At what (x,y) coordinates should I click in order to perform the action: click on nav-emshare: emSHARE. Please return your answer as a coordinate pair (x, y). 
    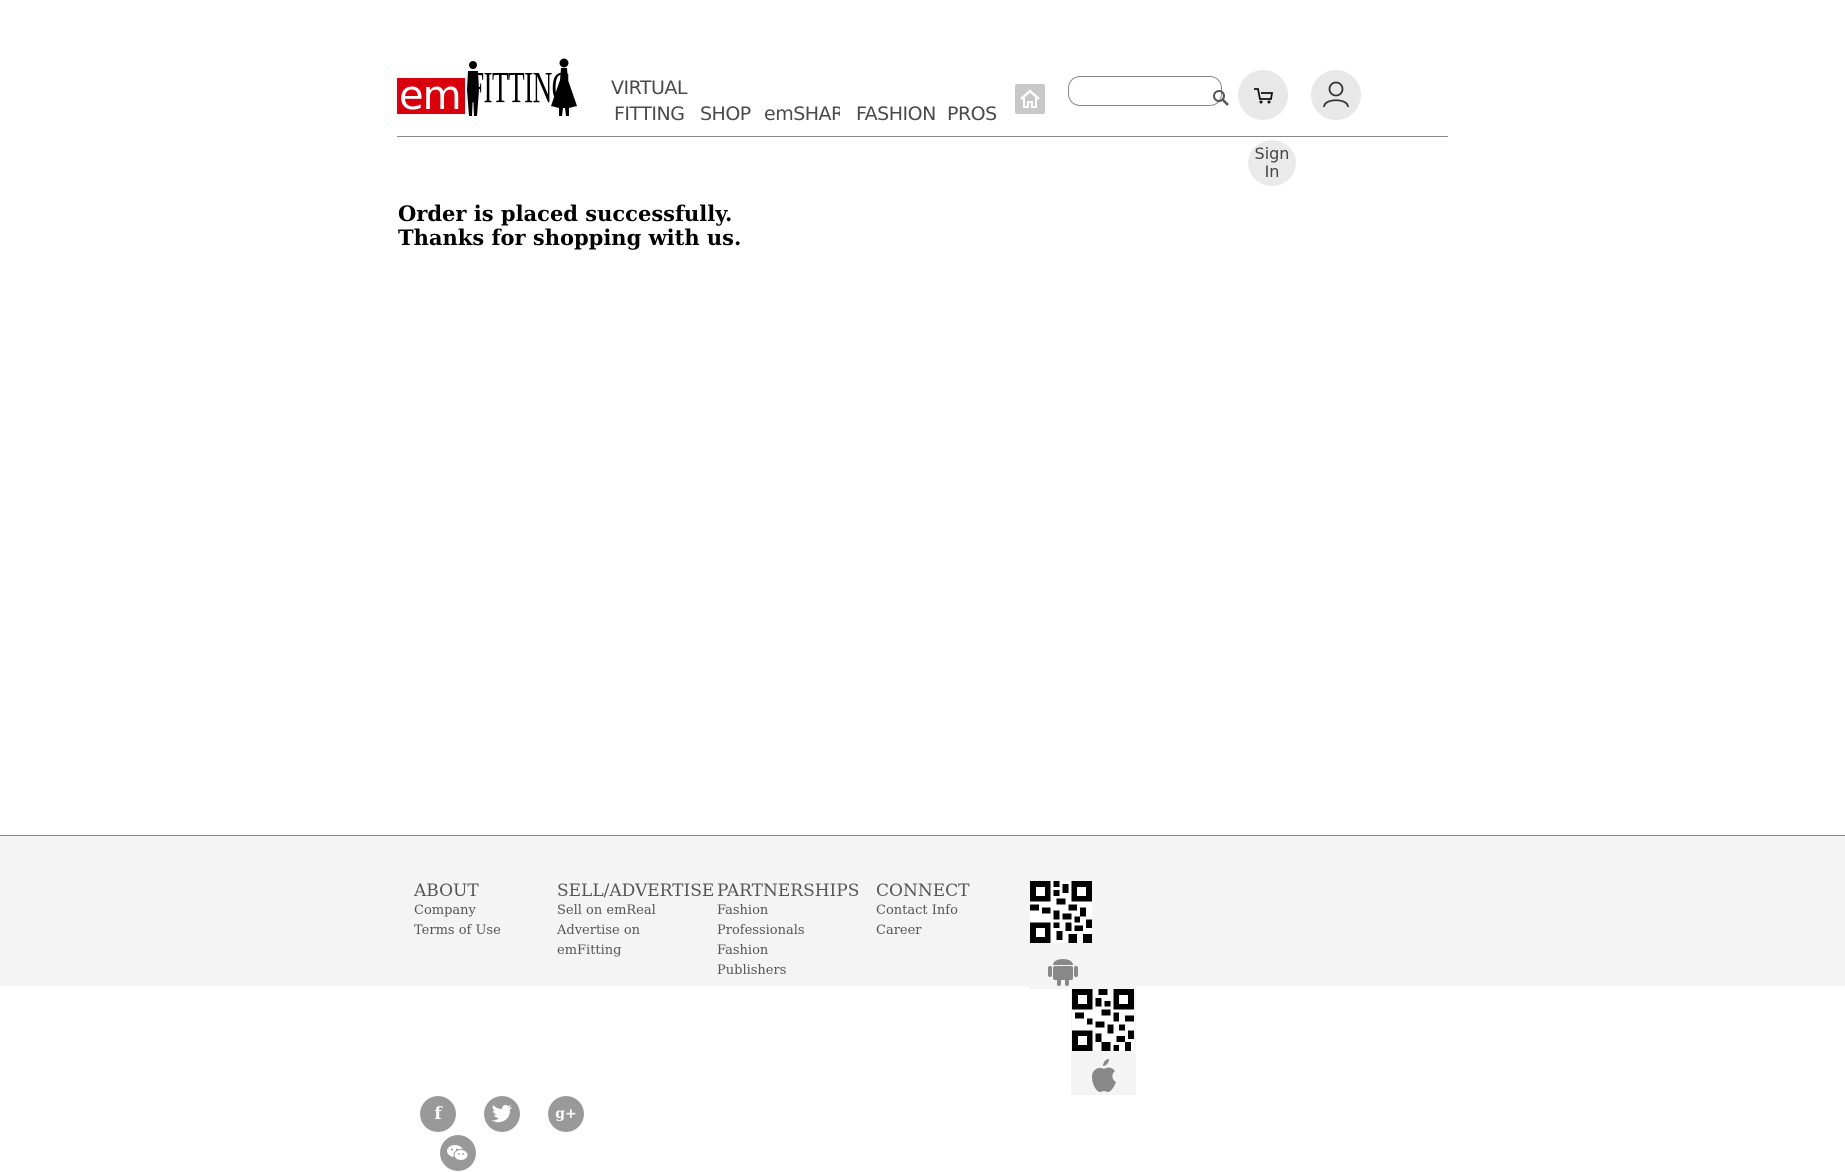
    Looking at the image, I should click on (802, 114).